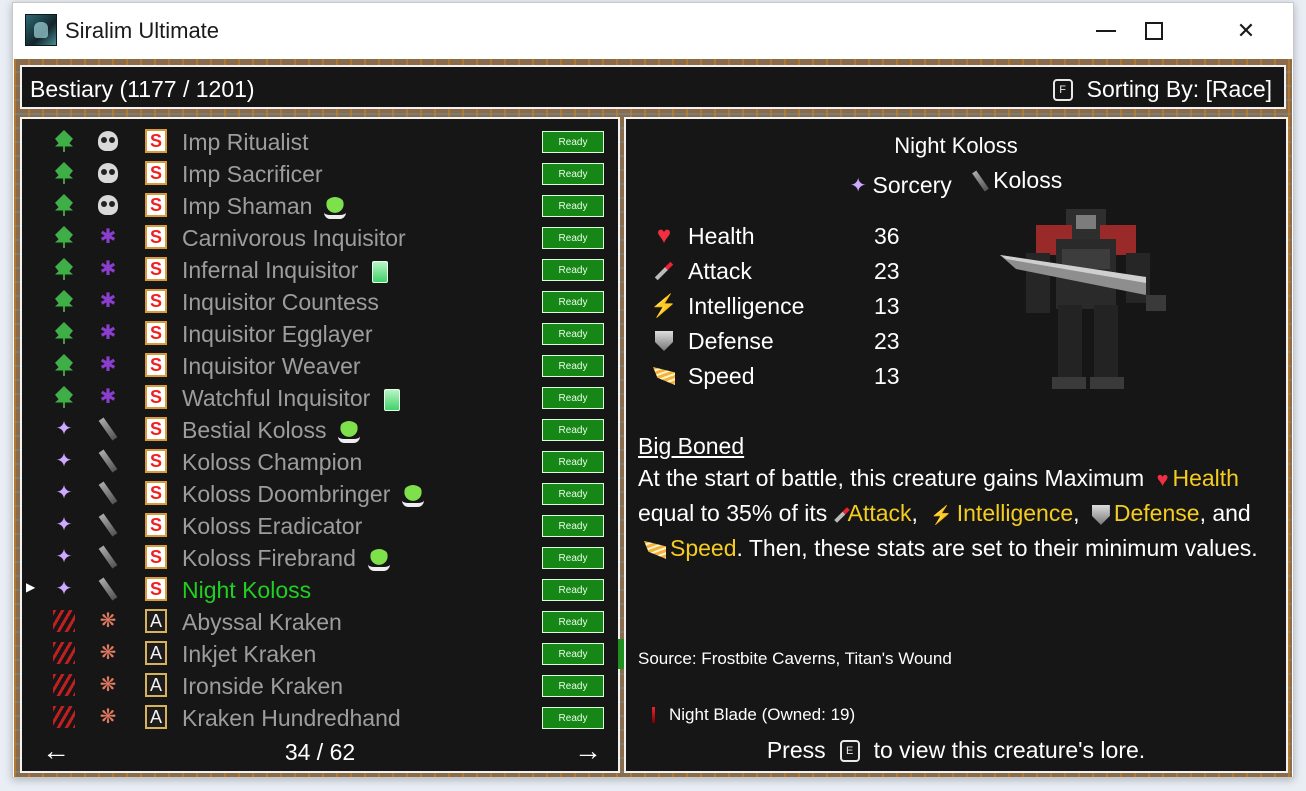  What do you see at coordinates (655, 549) in the screenshot?
I see `wing-icon` at bounding box center [655, 549].